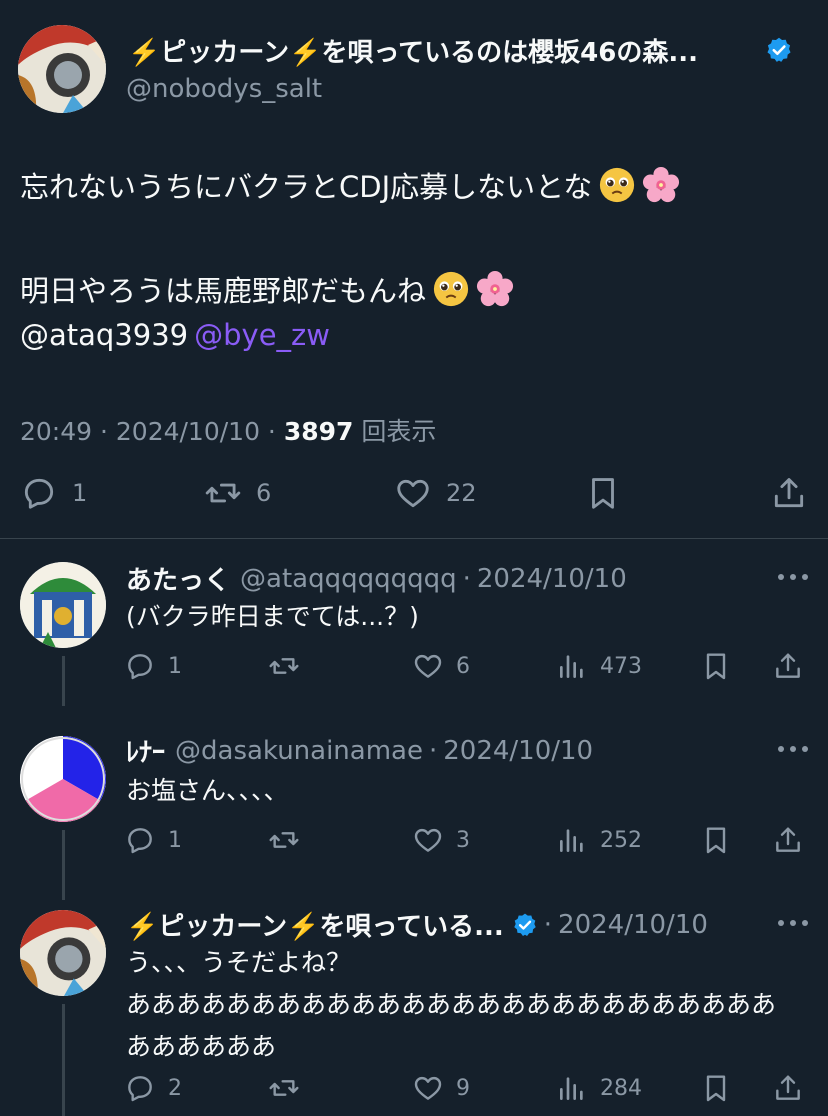 This screenshot has width=828, height=1116. Describe the element at coordinates (175, 1088) in the screenshot. I see `reply-count: 2` at that location.